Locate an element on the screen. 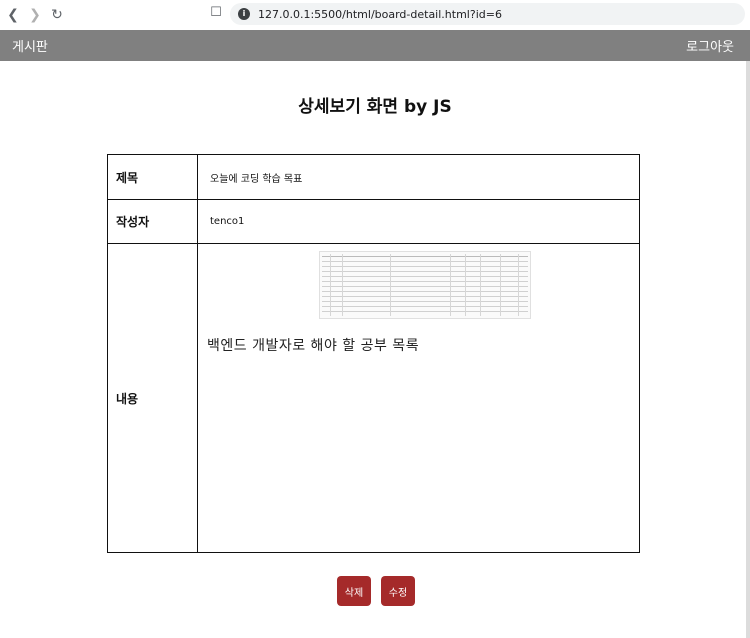 This screenshot has height=638, width=750. title-label: 제목 is located at coordinates (152, 177).